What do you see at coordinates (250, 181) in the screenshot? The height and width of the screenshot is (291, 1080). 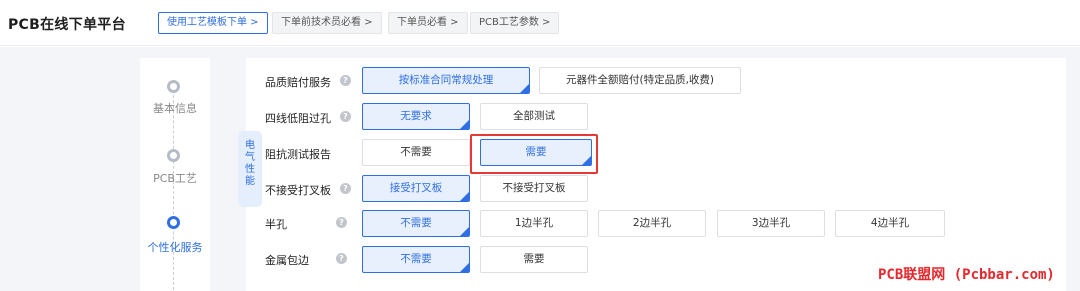 I see `section-tab-char: 能` at bounding box center [250, 181].